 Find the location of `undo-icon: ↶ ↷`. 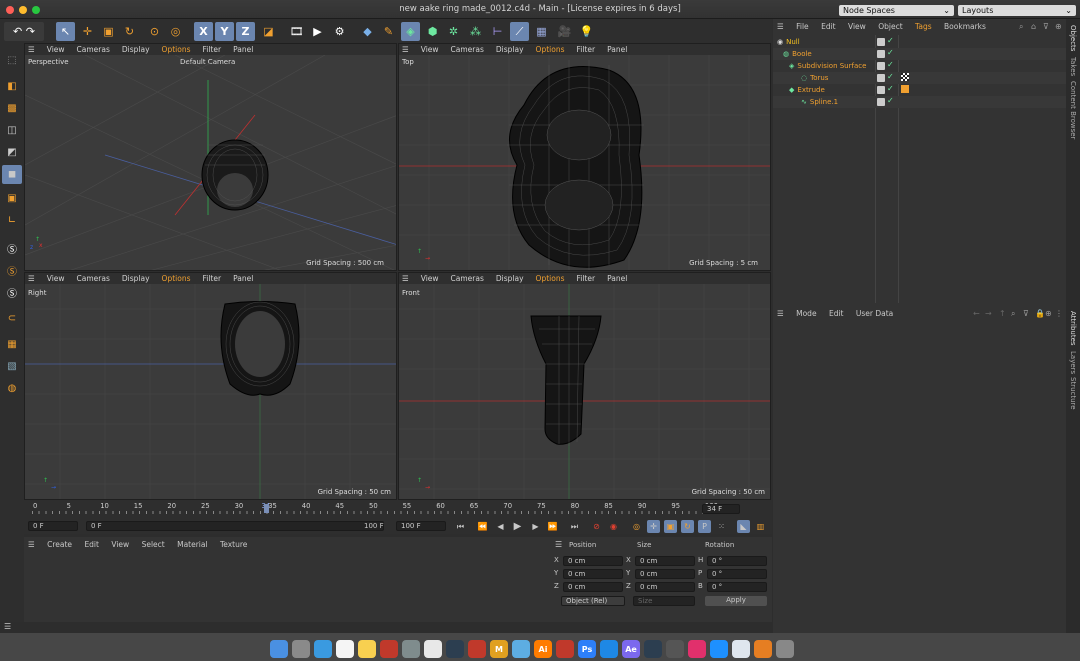

undo-icon: ↶ ↷ is located at coordinates (24, 31).